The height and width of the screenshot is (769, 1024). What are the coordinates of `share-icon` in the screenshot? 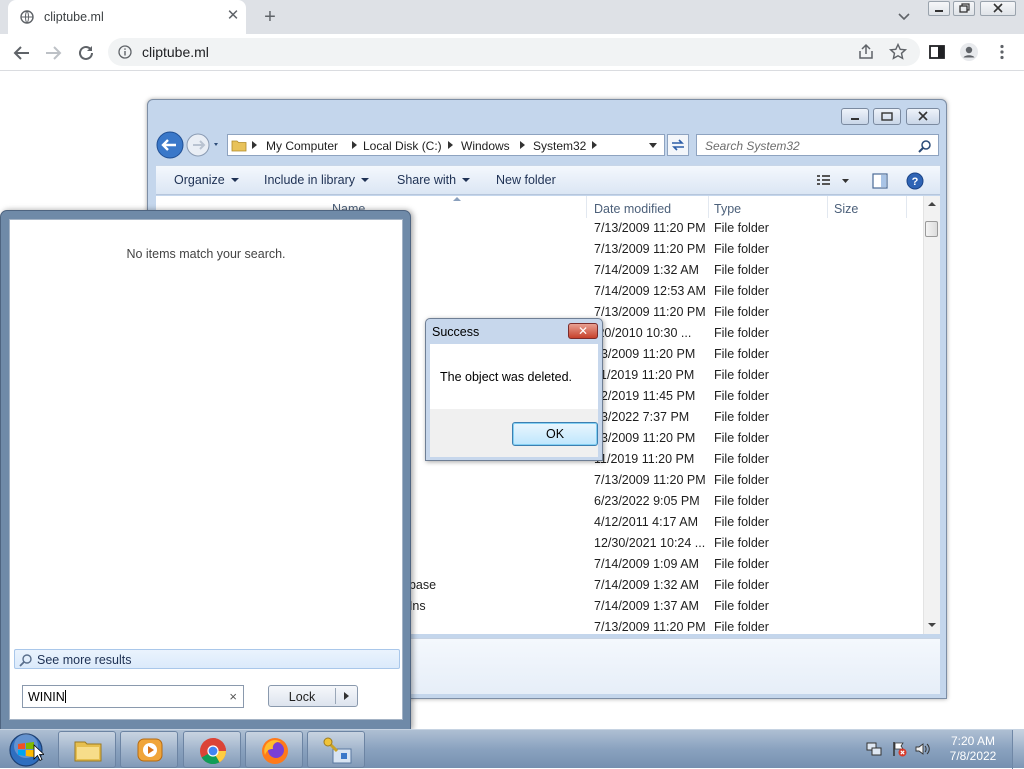 It's located at (866, 52).